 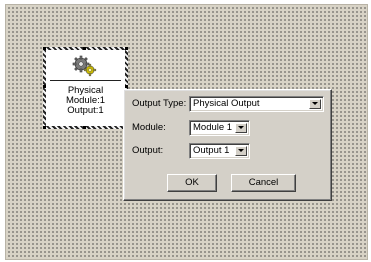 I want to click on physical-output-node: Physical Module:1 Output:1, so click(x=85, y=88).